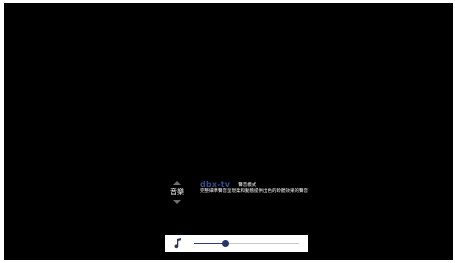 This screenshot has width=455, height=263. Describe the element at coordinates (215, 184) in the screenshot. I see `dbx-tv-logo: dbx-tv` at that location.